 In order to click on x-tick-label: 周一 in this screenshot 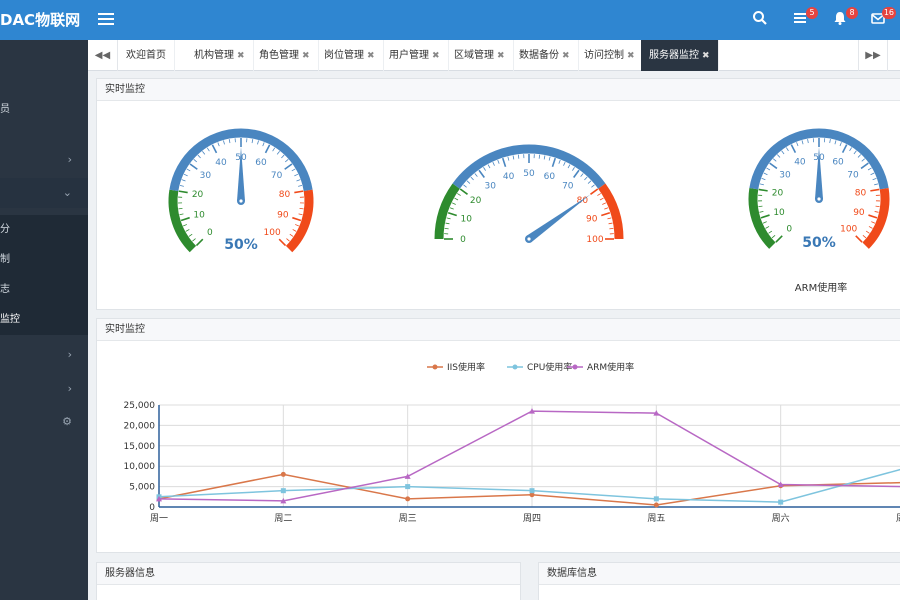, I will do `click(159, 518)`.